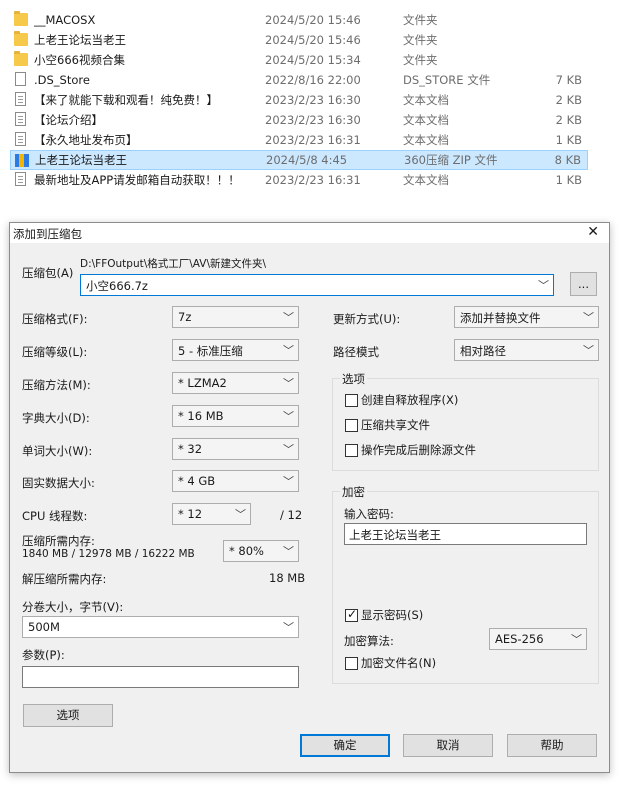  Describe the element at coordinates (210, 351) in the screenshot. I see `level-value: 5 - 标准压缩` at that location.